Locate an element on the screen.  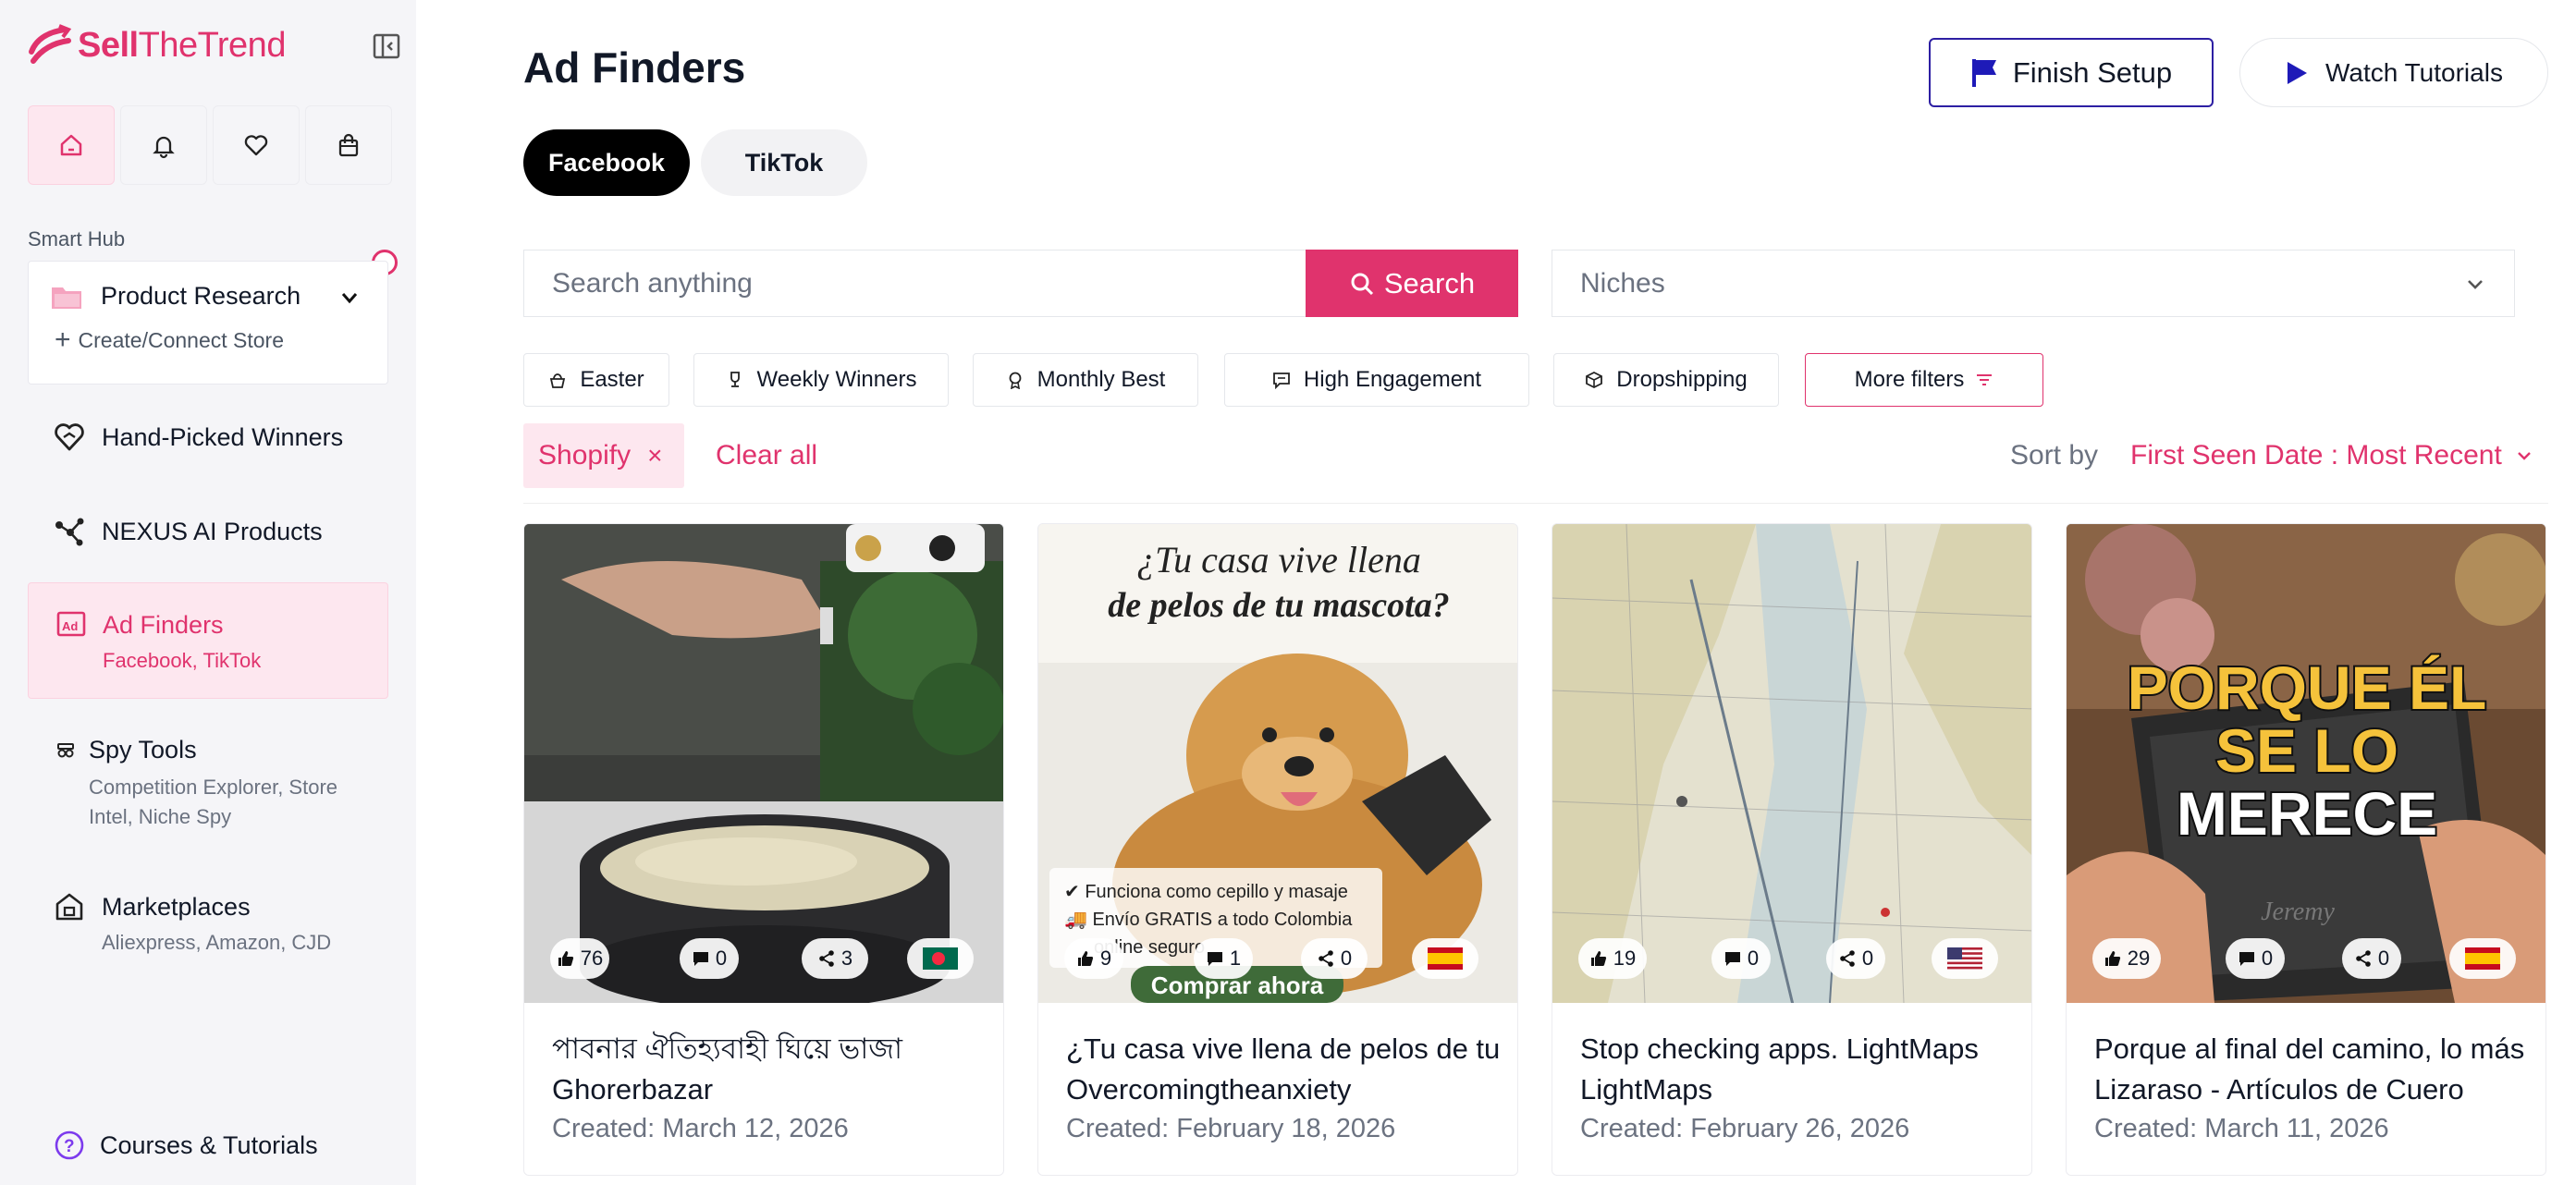
flag-usa-icon is located at coordinates (1964, 958).